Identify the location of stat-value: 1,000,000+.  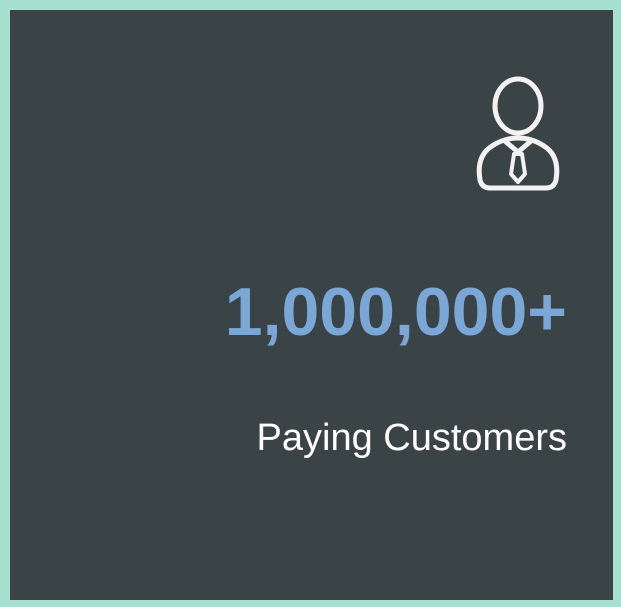
(395, 312).